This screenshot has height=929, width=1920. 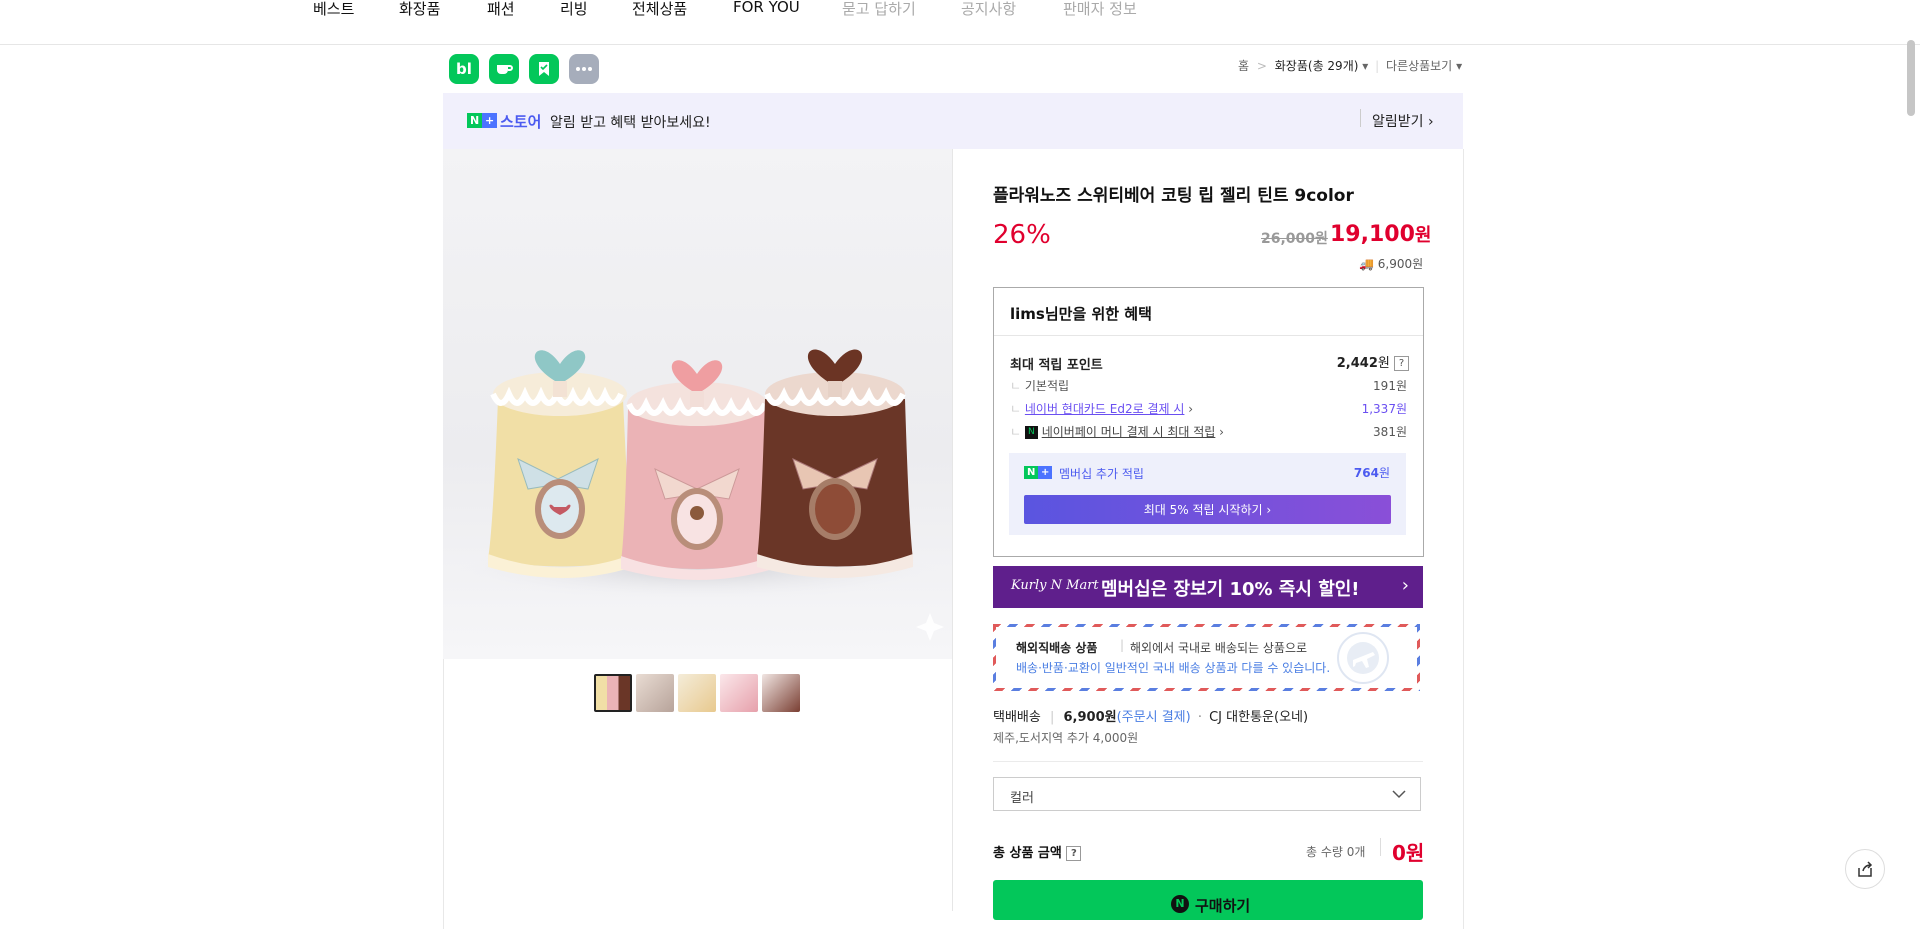 I want to click on buy-button: N 구매하기, so click(x=1208, y=900).